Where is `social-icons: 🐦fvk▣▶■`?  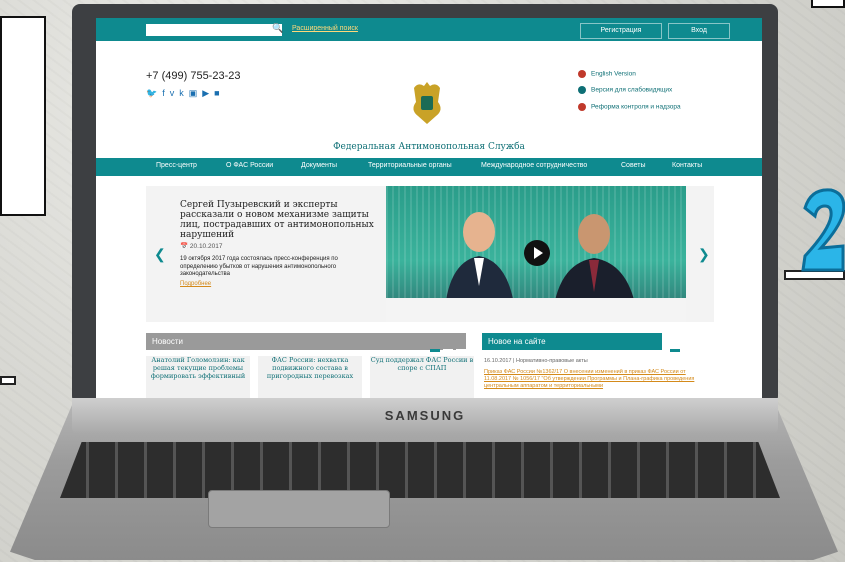 social-icons: 🐦fvk▣▶■ is located at coordinates (185, 93).